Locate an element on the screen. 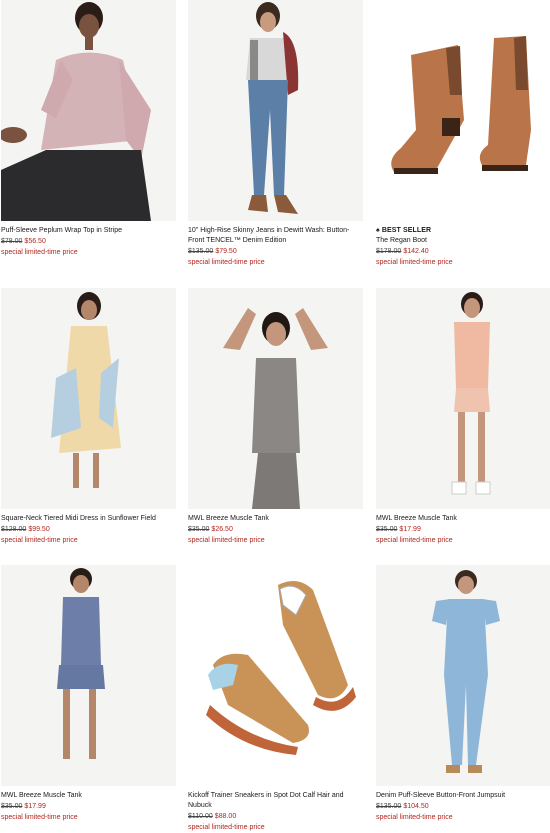  product-price: $78.00 $56.50 is located at coordinates (88, 242).